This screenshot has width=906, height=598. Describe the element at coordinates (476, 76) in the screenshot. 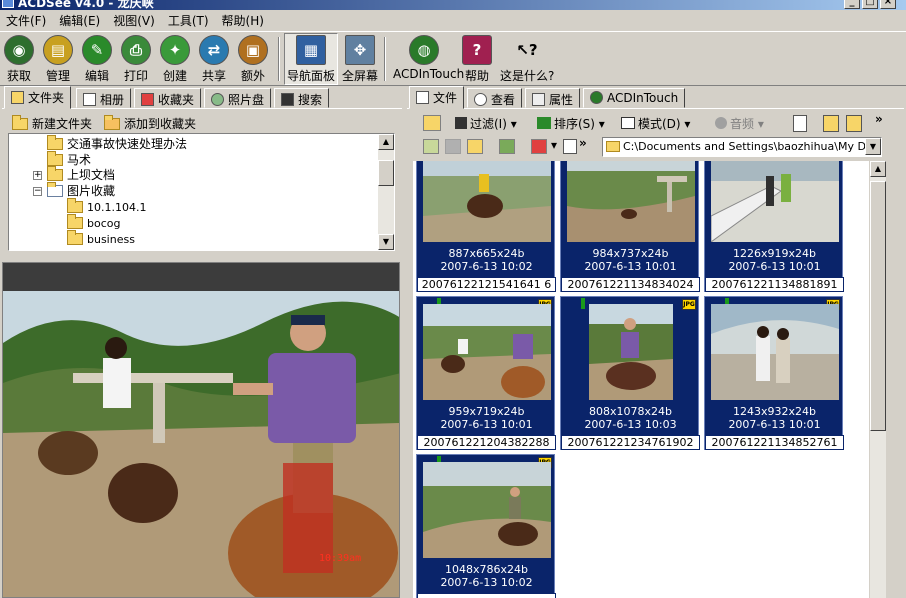

I see `help-label: 帮助` at that location.